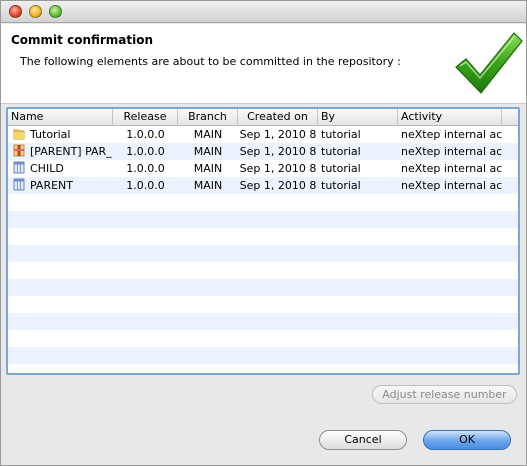  I want to click on green-checkmark-icon, so click(489, 63).